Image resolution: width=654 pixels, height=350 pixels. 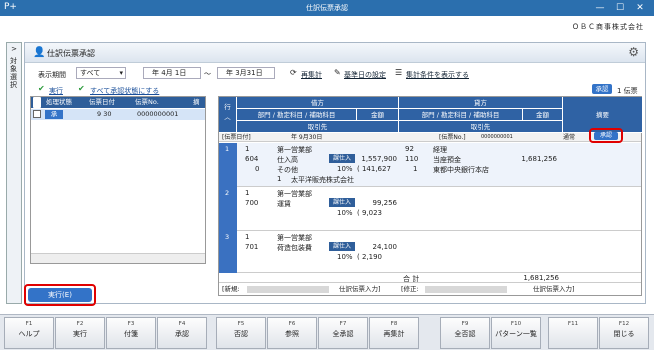 I want to click on list-icon: ☰, so click(x=398, y=72).